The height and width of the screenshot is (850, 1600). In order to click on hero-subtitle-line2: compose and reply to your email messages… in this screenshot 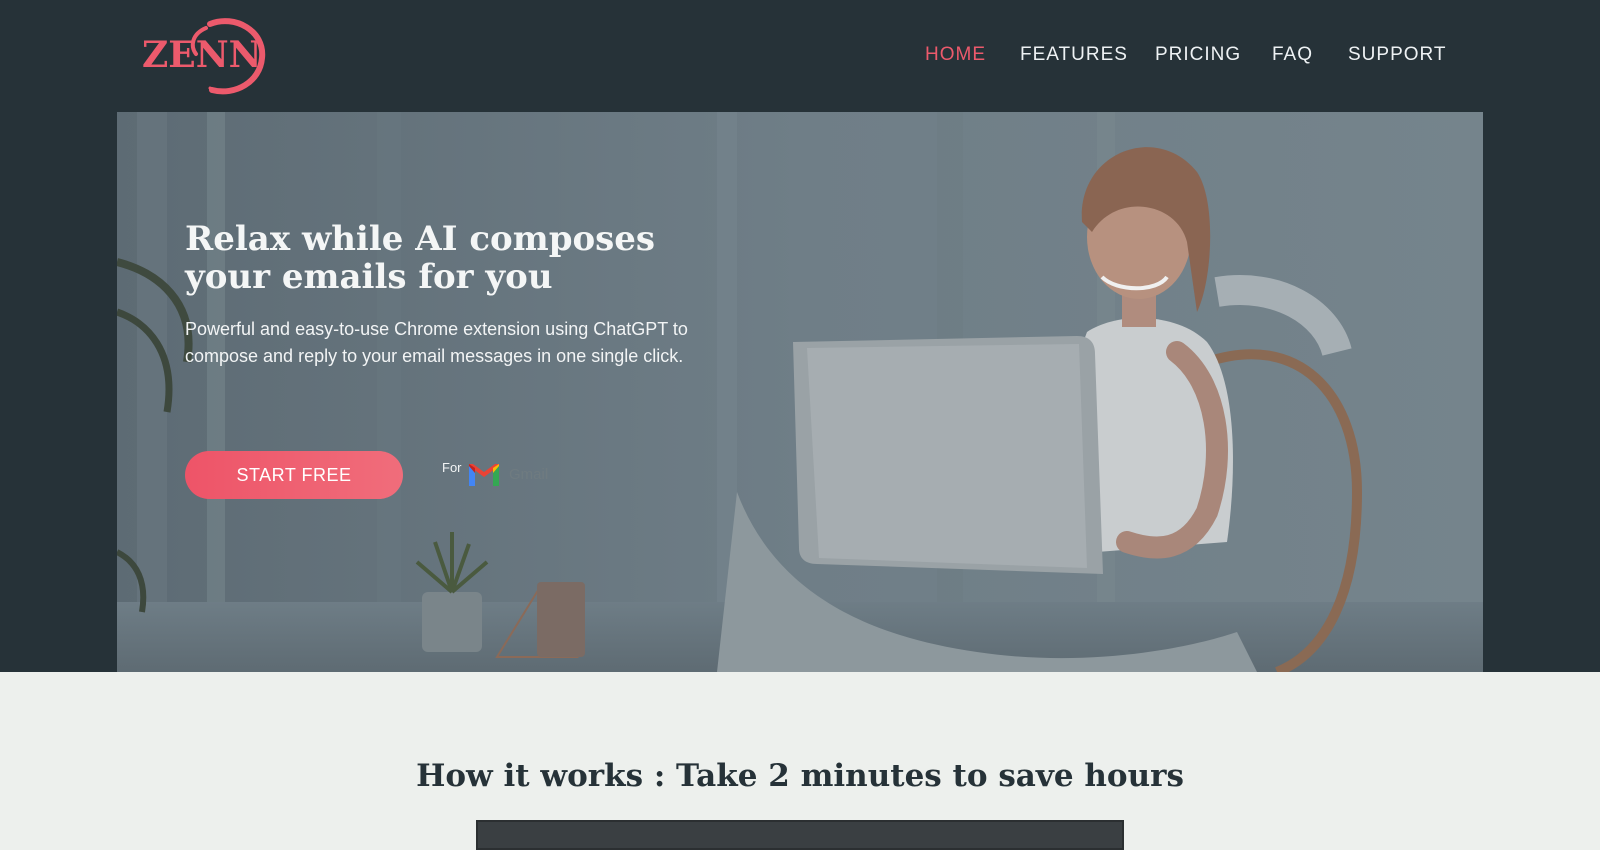, I will do `click(434, 356)`.